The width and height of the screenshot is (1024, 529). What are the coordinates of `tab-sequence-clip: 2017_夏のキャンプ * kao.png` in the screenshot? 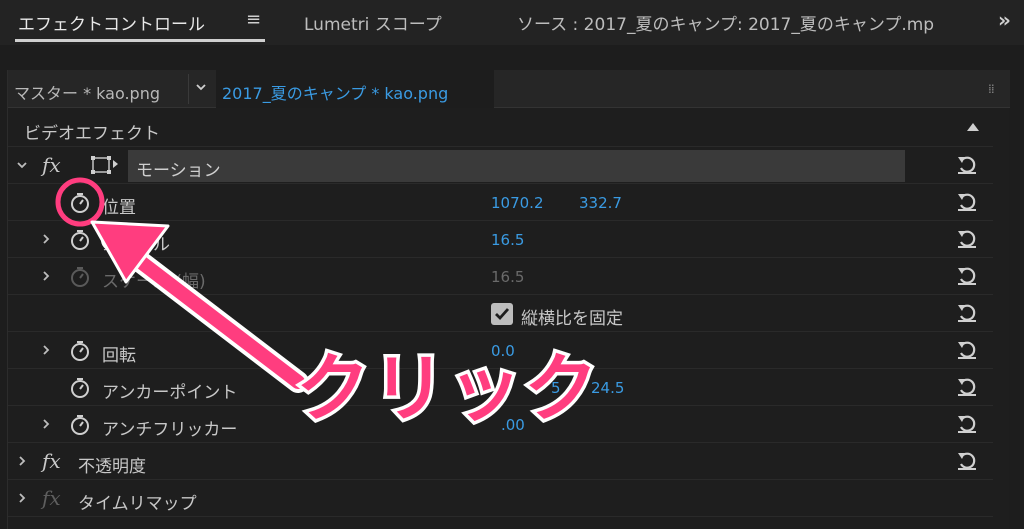 It's located at (355, 89).